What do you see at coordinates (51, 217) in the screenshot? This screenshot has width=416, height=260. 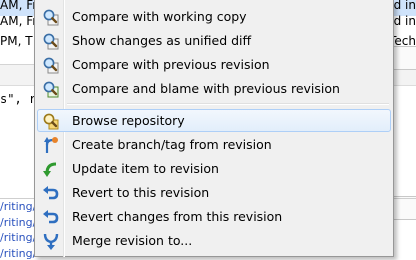 I see `revert-changes-icon` at bounding box center [51, 217].